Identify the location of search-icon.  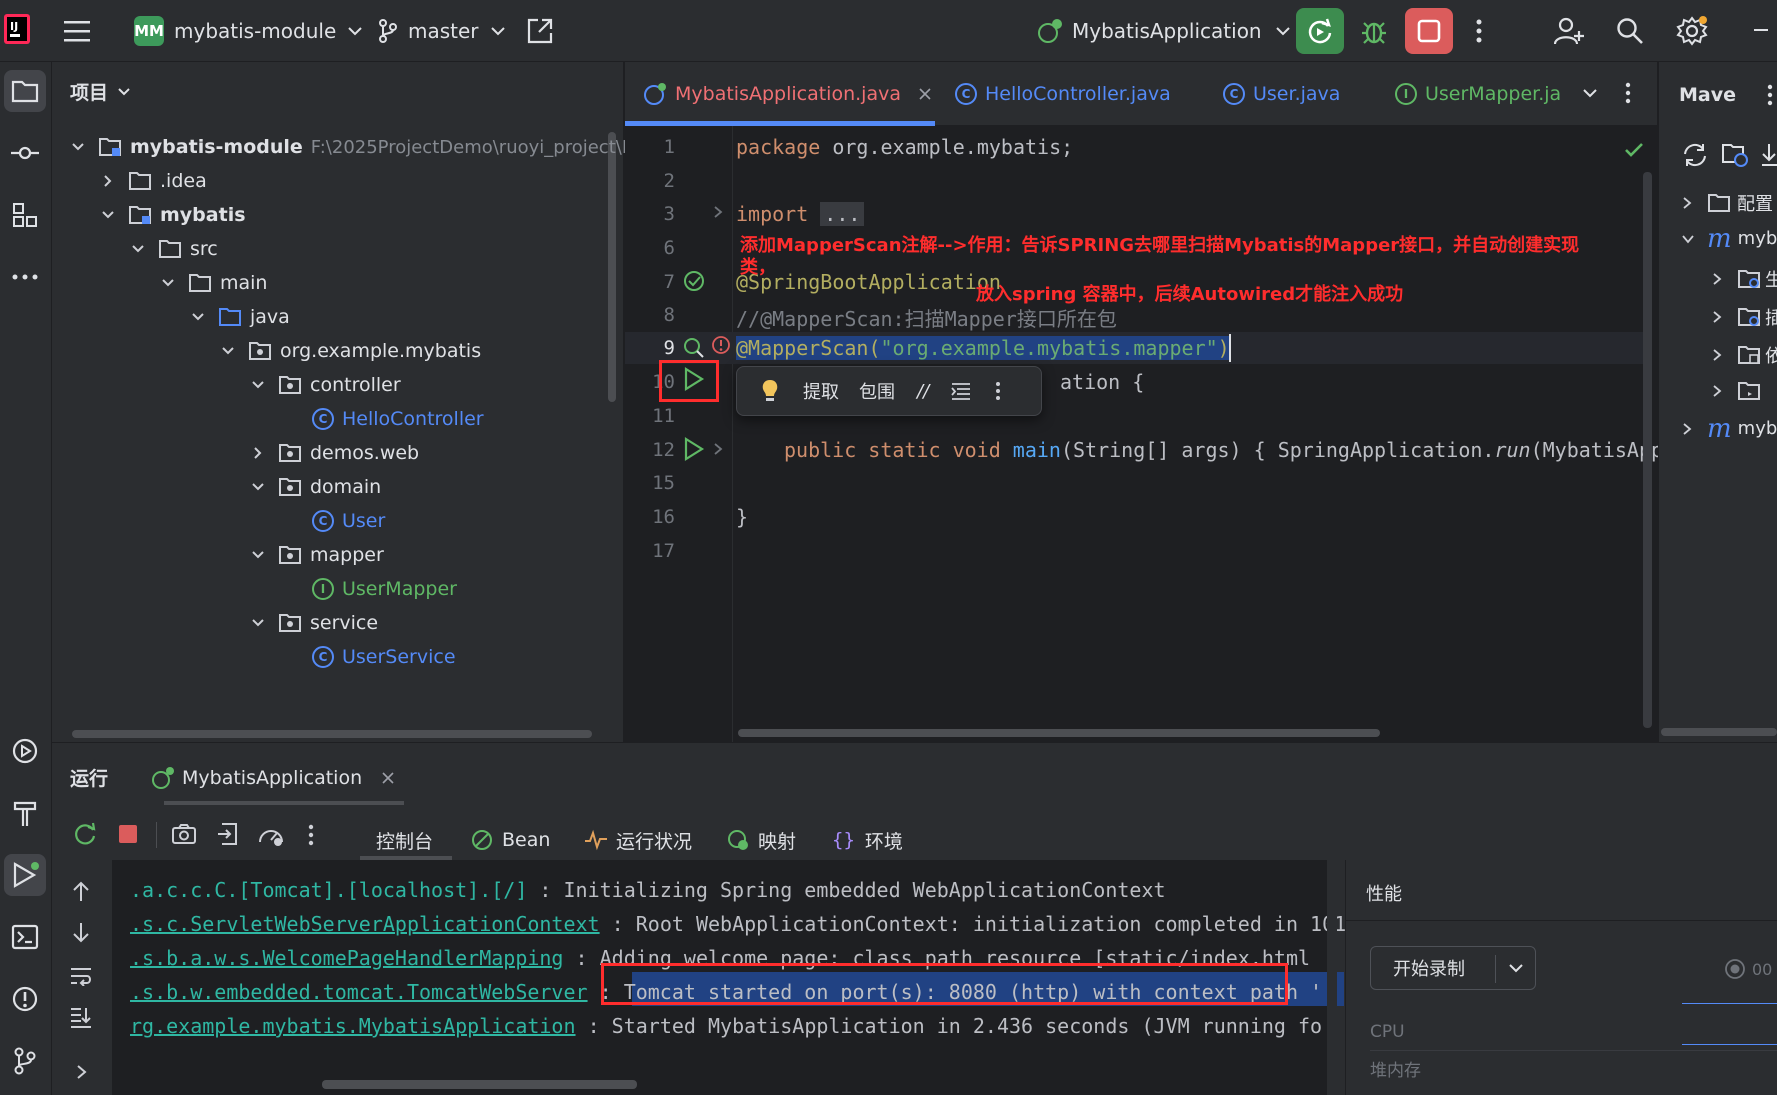
(1630, 31).